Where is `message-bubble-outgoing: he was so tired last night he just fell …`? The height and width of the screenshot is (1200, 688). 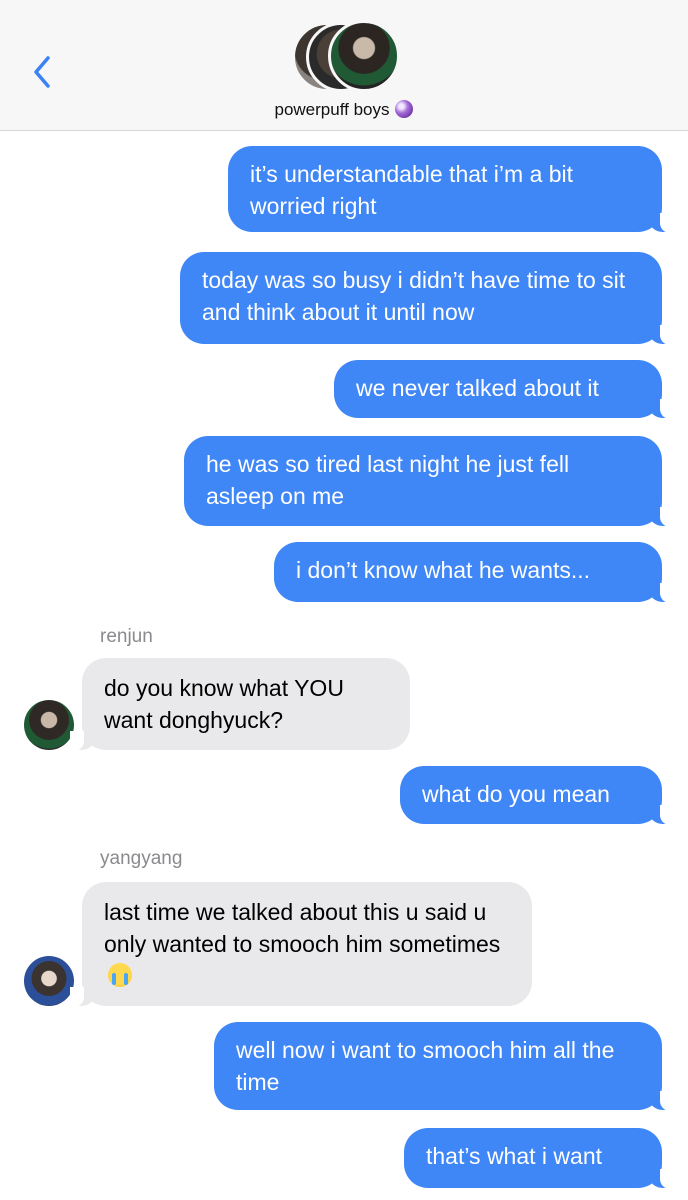 message-bubble-outgoing: he was so tired last night he just fell … is located at coordinates (429, 481).